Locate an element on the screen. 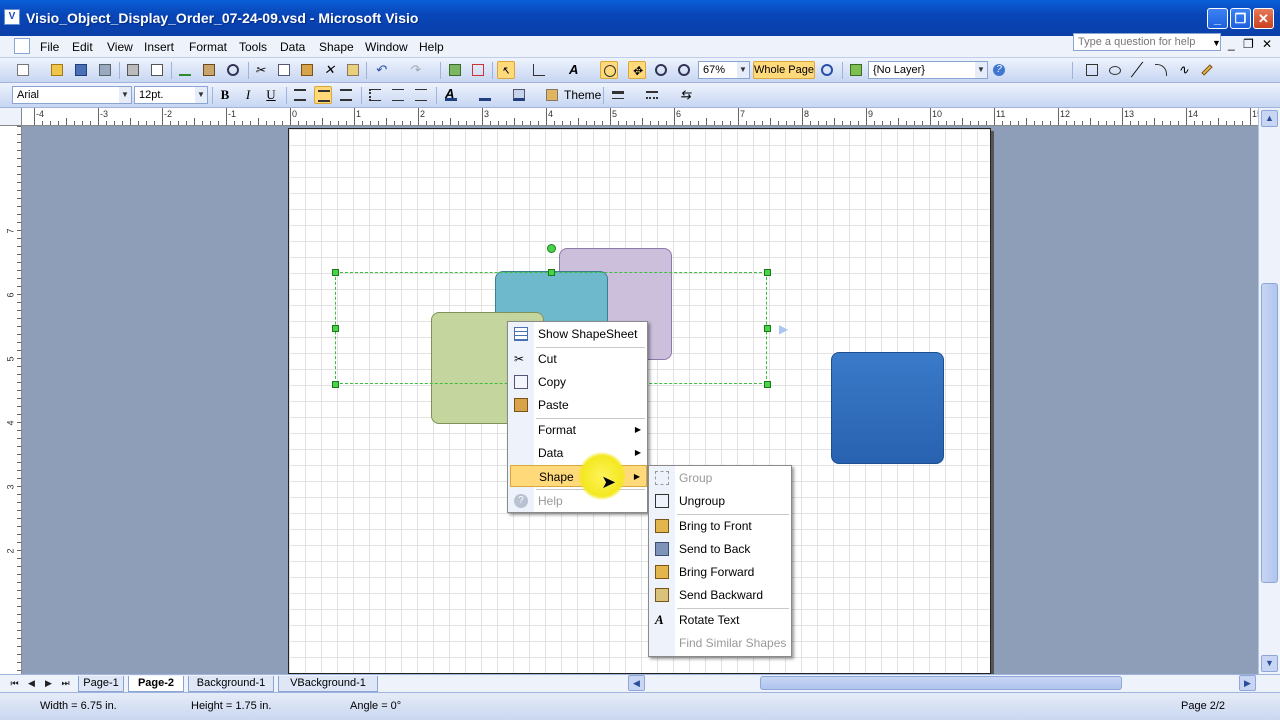 Image resolution: width=1280 pixels, height=720 pixels. freeform-tool-icon: ∿ is located at coordinates (1184, 70).